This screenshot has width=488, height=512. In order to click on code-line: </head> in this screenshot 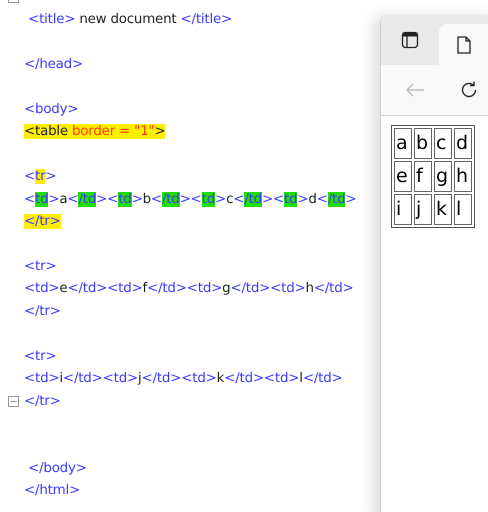, I will do `click(53, 64)`.